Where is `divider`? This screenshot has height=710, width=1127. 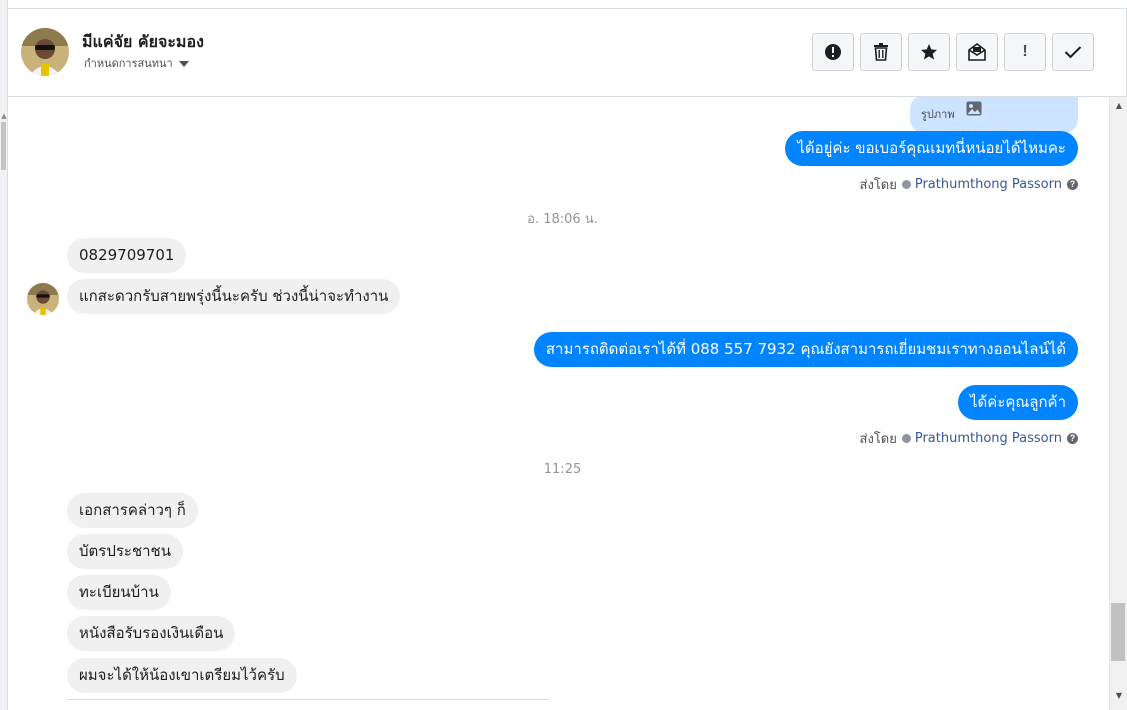 divider is located at coordinates (308, 699).